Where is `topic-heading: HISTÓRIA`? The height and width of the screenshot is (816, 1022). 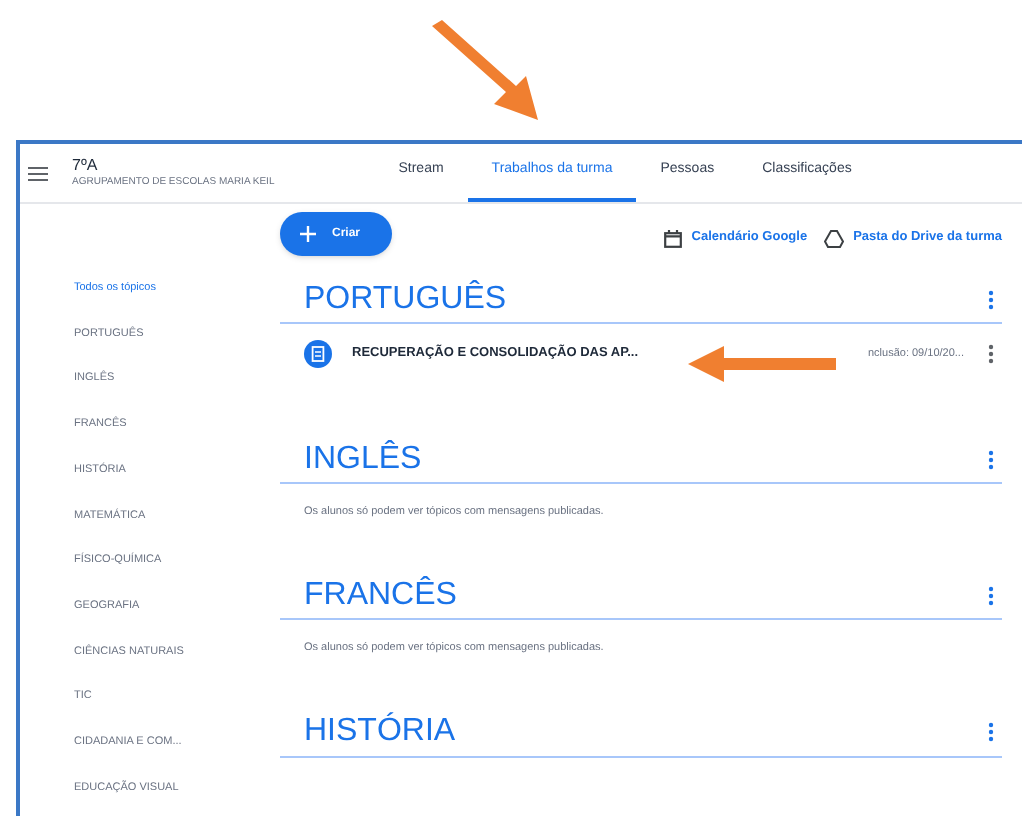
topic-heading: HISTÓRIA is located at coordinates (380, 731).